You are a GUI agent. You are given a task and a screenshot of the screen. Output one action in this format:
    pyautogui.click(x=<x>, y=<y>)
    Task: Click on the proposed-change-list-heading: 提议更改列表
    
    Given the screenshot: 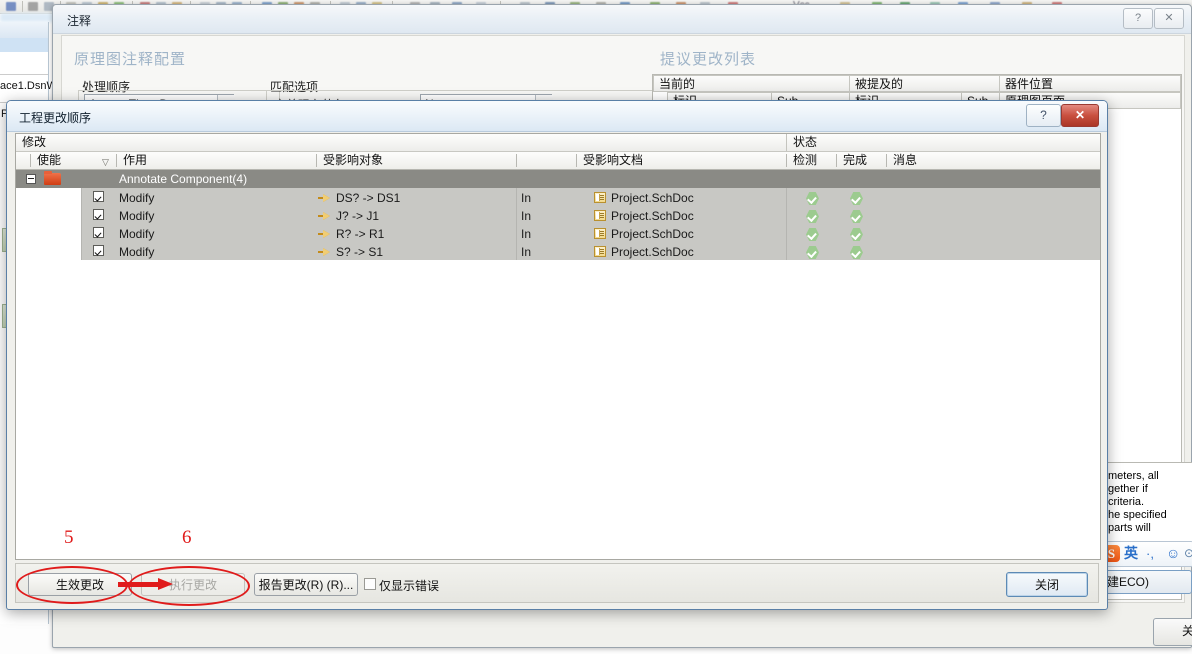 What is the action you would take?
    pyautogui.click(x=708, y=59)
    